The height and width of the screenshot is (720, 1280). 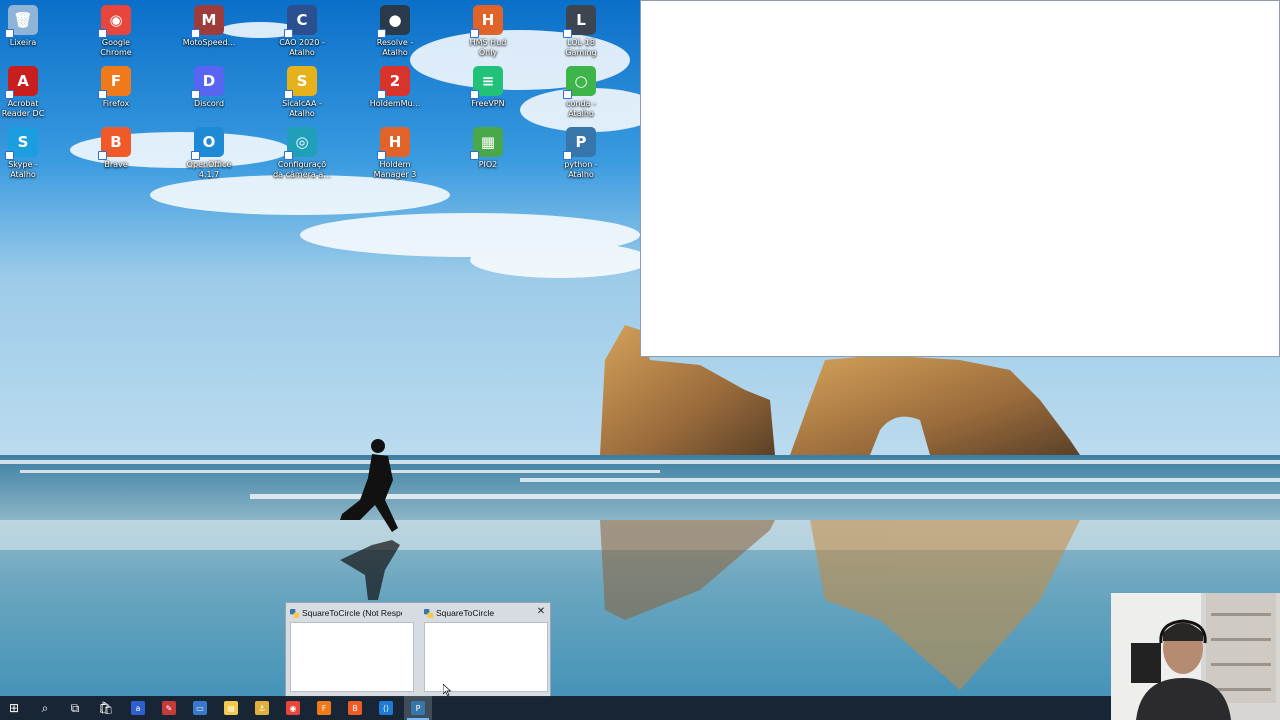 What do you see at coordinates (207, 82) in the screenshot?
I see `shortcut-icon: D` at bounding box center [207, 82].